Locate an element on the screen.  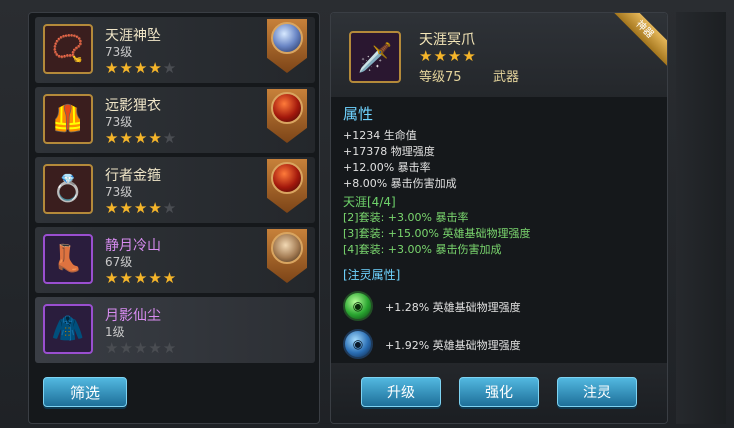
right-edge-panel is located at coordinates (701, 218).